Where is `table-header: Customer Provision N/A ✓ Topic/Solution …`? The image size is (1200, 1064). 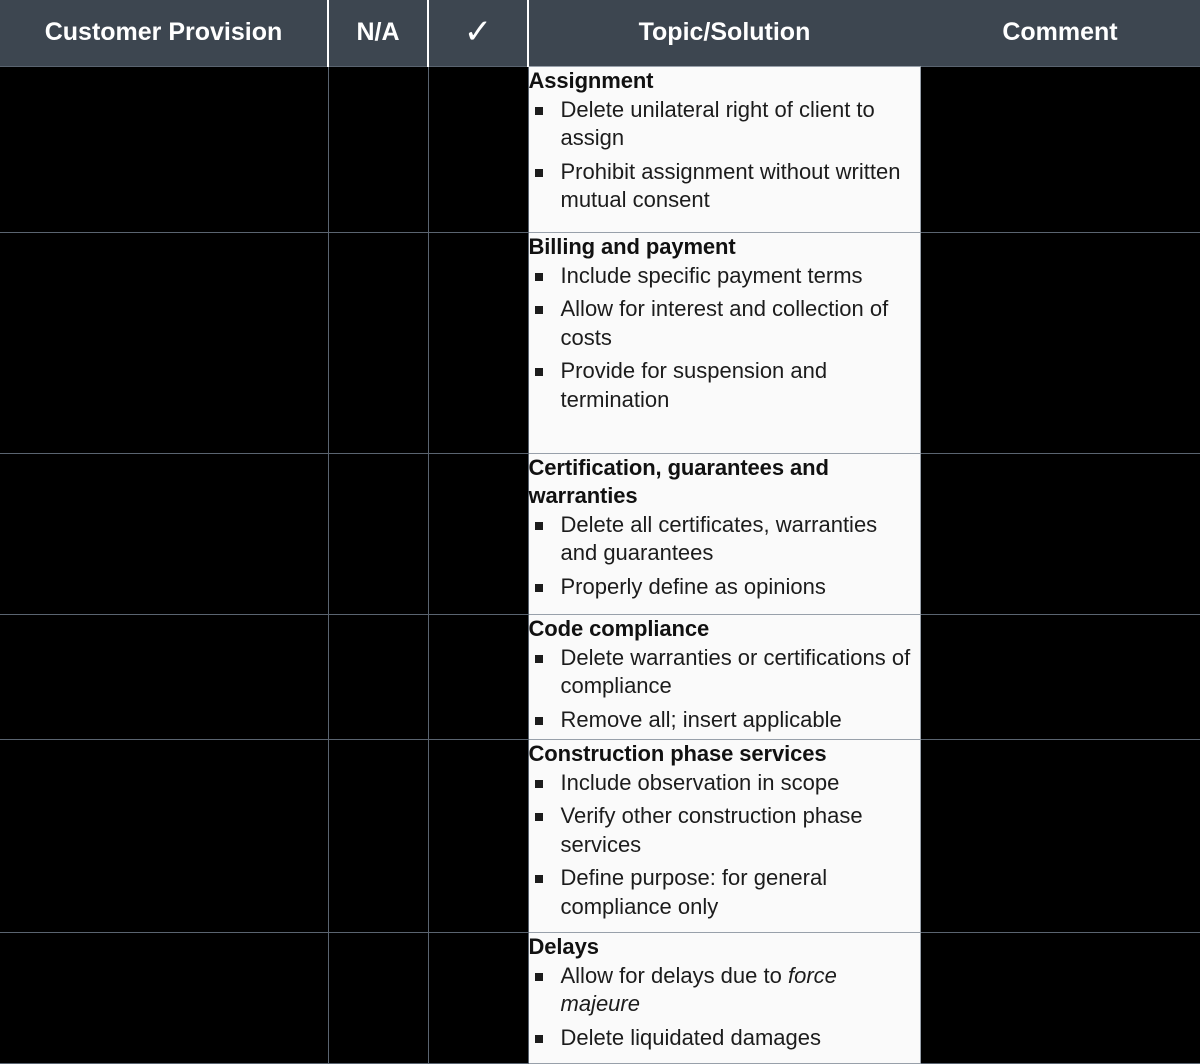 table-header: Customer Provision N/A ✓ Topic/Solution … is located at coordinates (600, 33).